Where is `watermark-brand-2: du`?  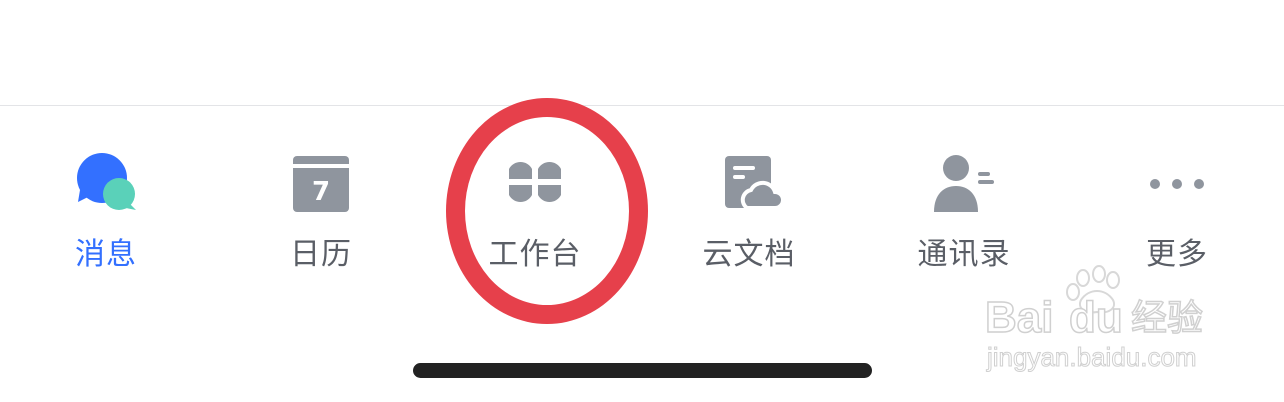
watermark-brand-2: du is located at coordinates (1096, 317).